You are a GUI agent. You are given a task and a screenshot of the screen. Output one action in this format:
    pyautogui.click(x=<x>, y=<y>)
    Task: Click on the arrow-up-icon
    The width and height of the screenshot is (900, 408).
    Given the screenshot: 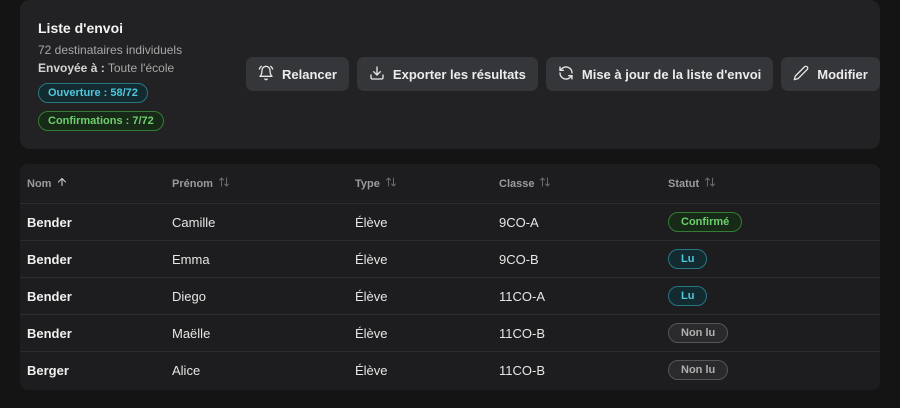 What is the action you would take?
    pyautogui.click(x=59, y=183)
    